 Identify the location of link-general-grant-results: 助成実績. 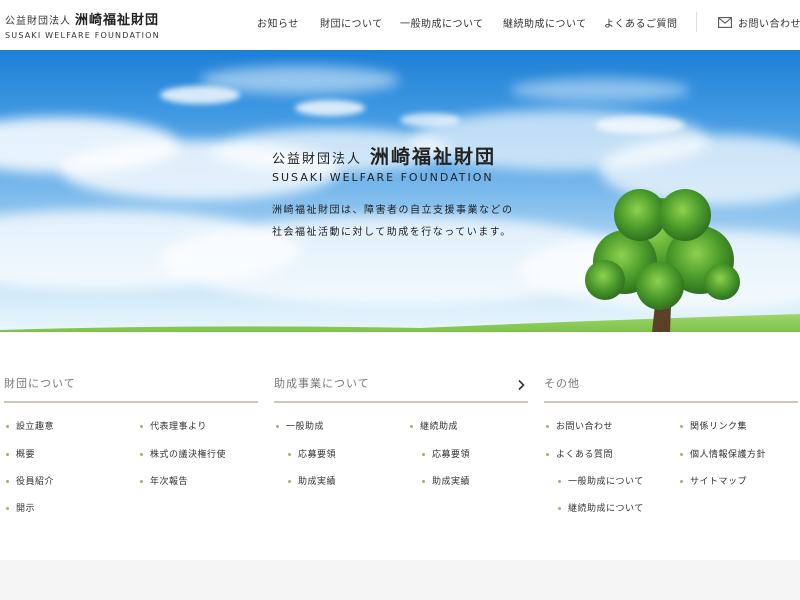
(312, 480).